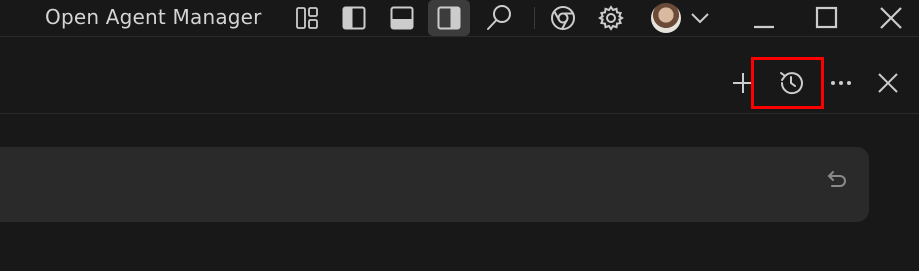  I want to click on minimize-icon, so click(764, 18).